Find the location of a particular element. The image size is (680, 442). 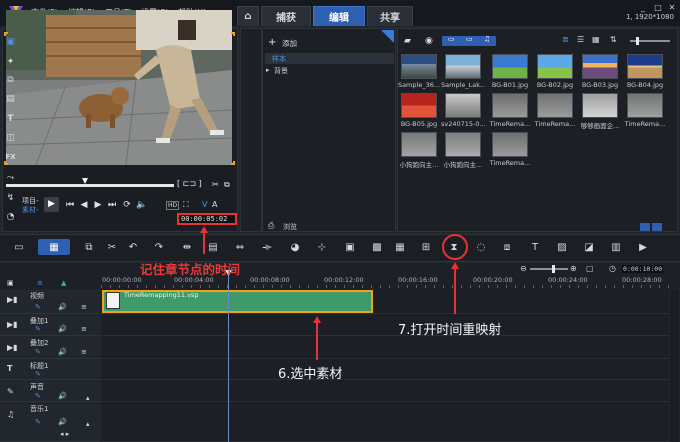

tab-edit: 编辑 is located at coordinates (339, 16).